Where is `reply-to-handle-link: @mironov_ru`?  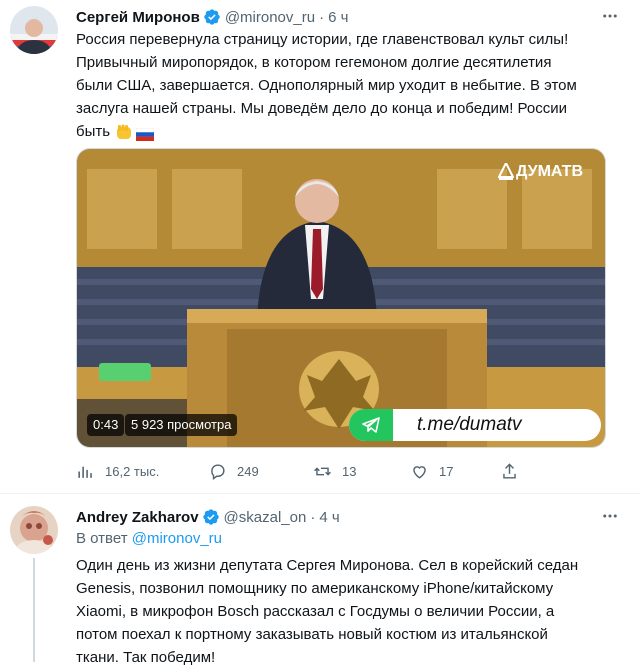 reply-to-handle-link: @mironov_ru is located at coordinates (177, 538).